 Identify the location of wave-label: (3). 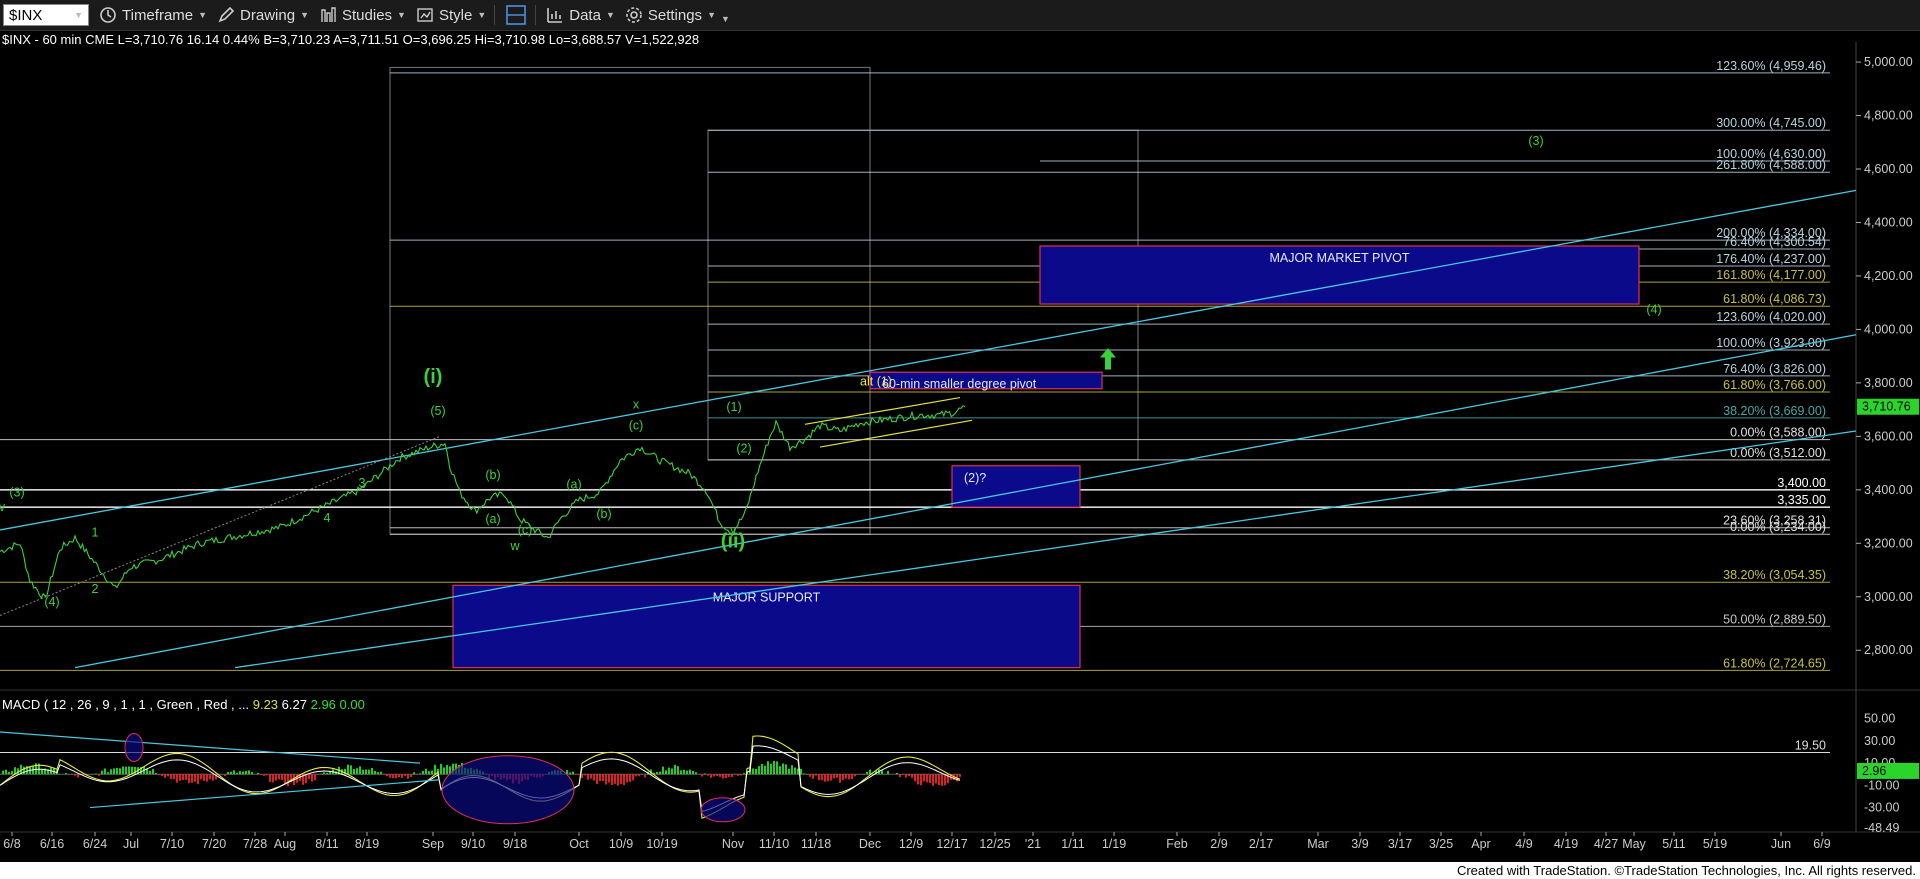
(1535, 141).